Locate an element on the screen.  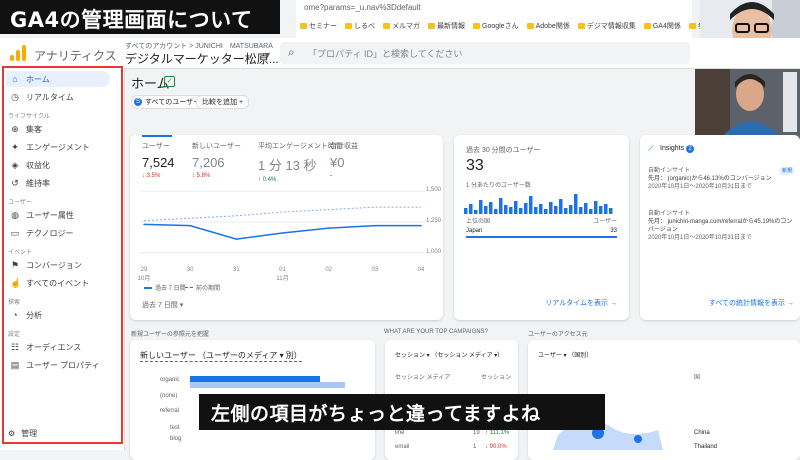
insights-title: Insights is located at coordinates (672, 148).